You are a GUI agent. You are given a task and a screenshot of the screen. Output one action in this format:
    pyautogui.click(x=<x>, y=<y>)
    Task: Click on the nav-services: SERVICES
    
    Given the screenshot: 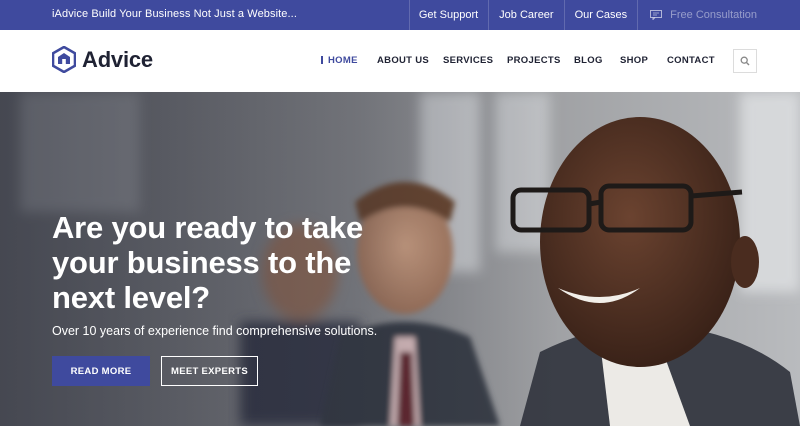 What is the action you would take?
    pyautogui.click(x=468, y=60)
    